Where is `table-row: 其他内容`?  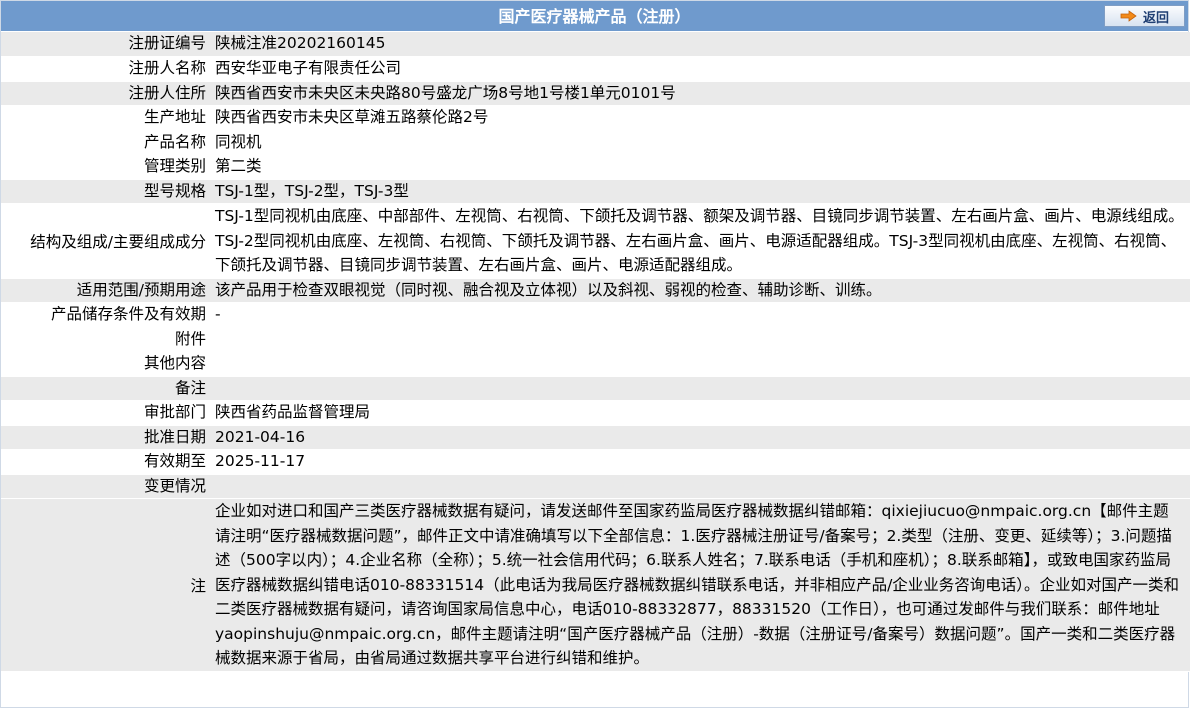
table-row: 其他内容 is located at coordinates (595, 364).